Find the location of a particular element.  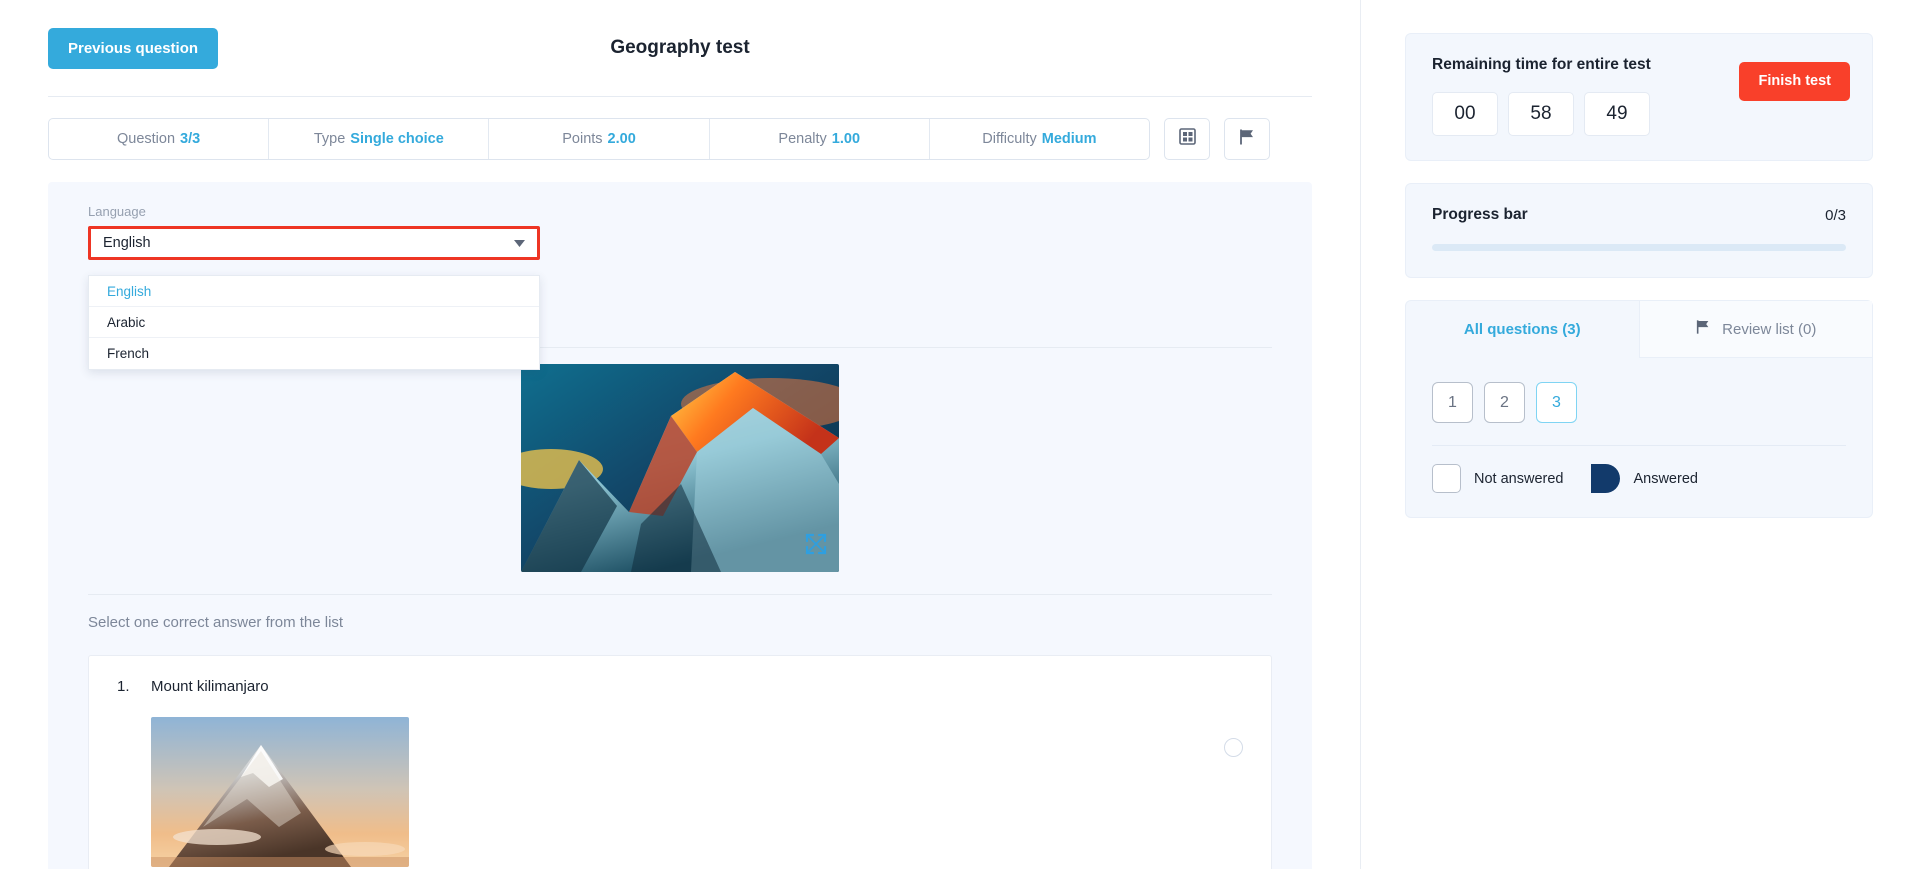

progress-card: Progress bar 0/3 is located at coordinates (1639, 230).